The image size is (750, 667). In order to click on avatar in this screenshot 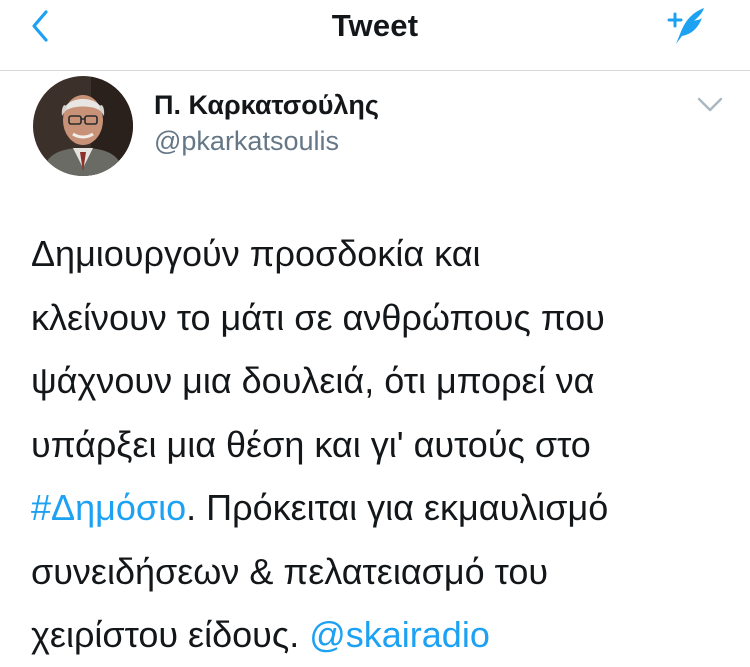, I will do `click(83, 126)`.